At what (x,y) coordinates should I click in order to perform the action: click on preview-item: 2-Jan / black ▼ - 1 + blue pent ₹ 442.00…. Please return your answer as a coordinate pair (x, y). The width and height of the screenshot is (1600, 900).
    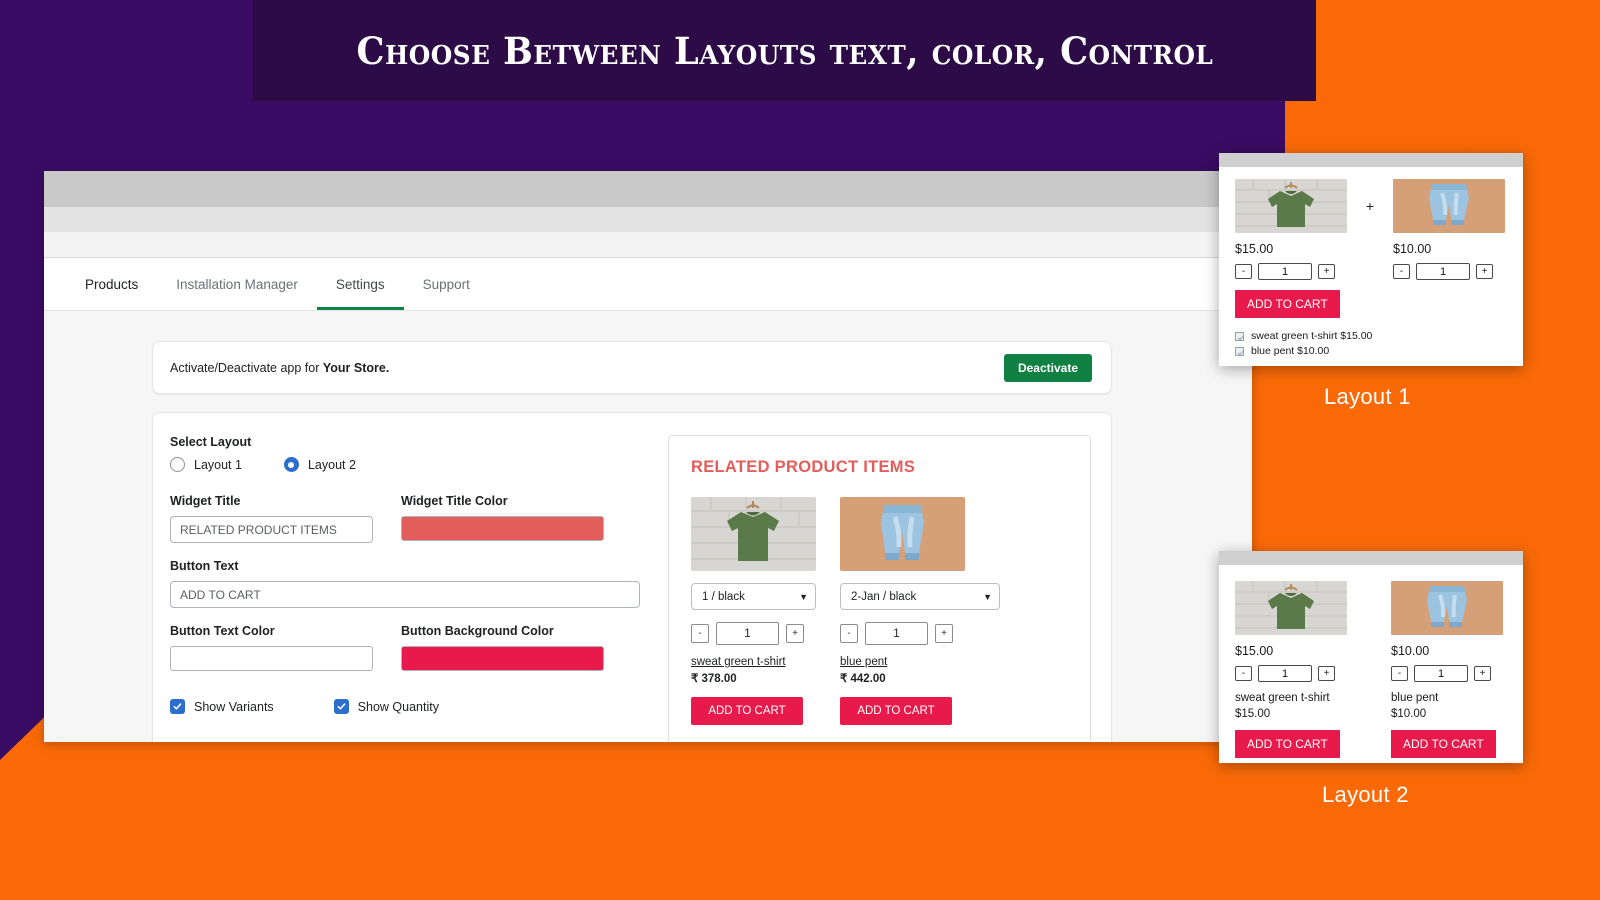
    Looking at the image, I should click on (920, 611).